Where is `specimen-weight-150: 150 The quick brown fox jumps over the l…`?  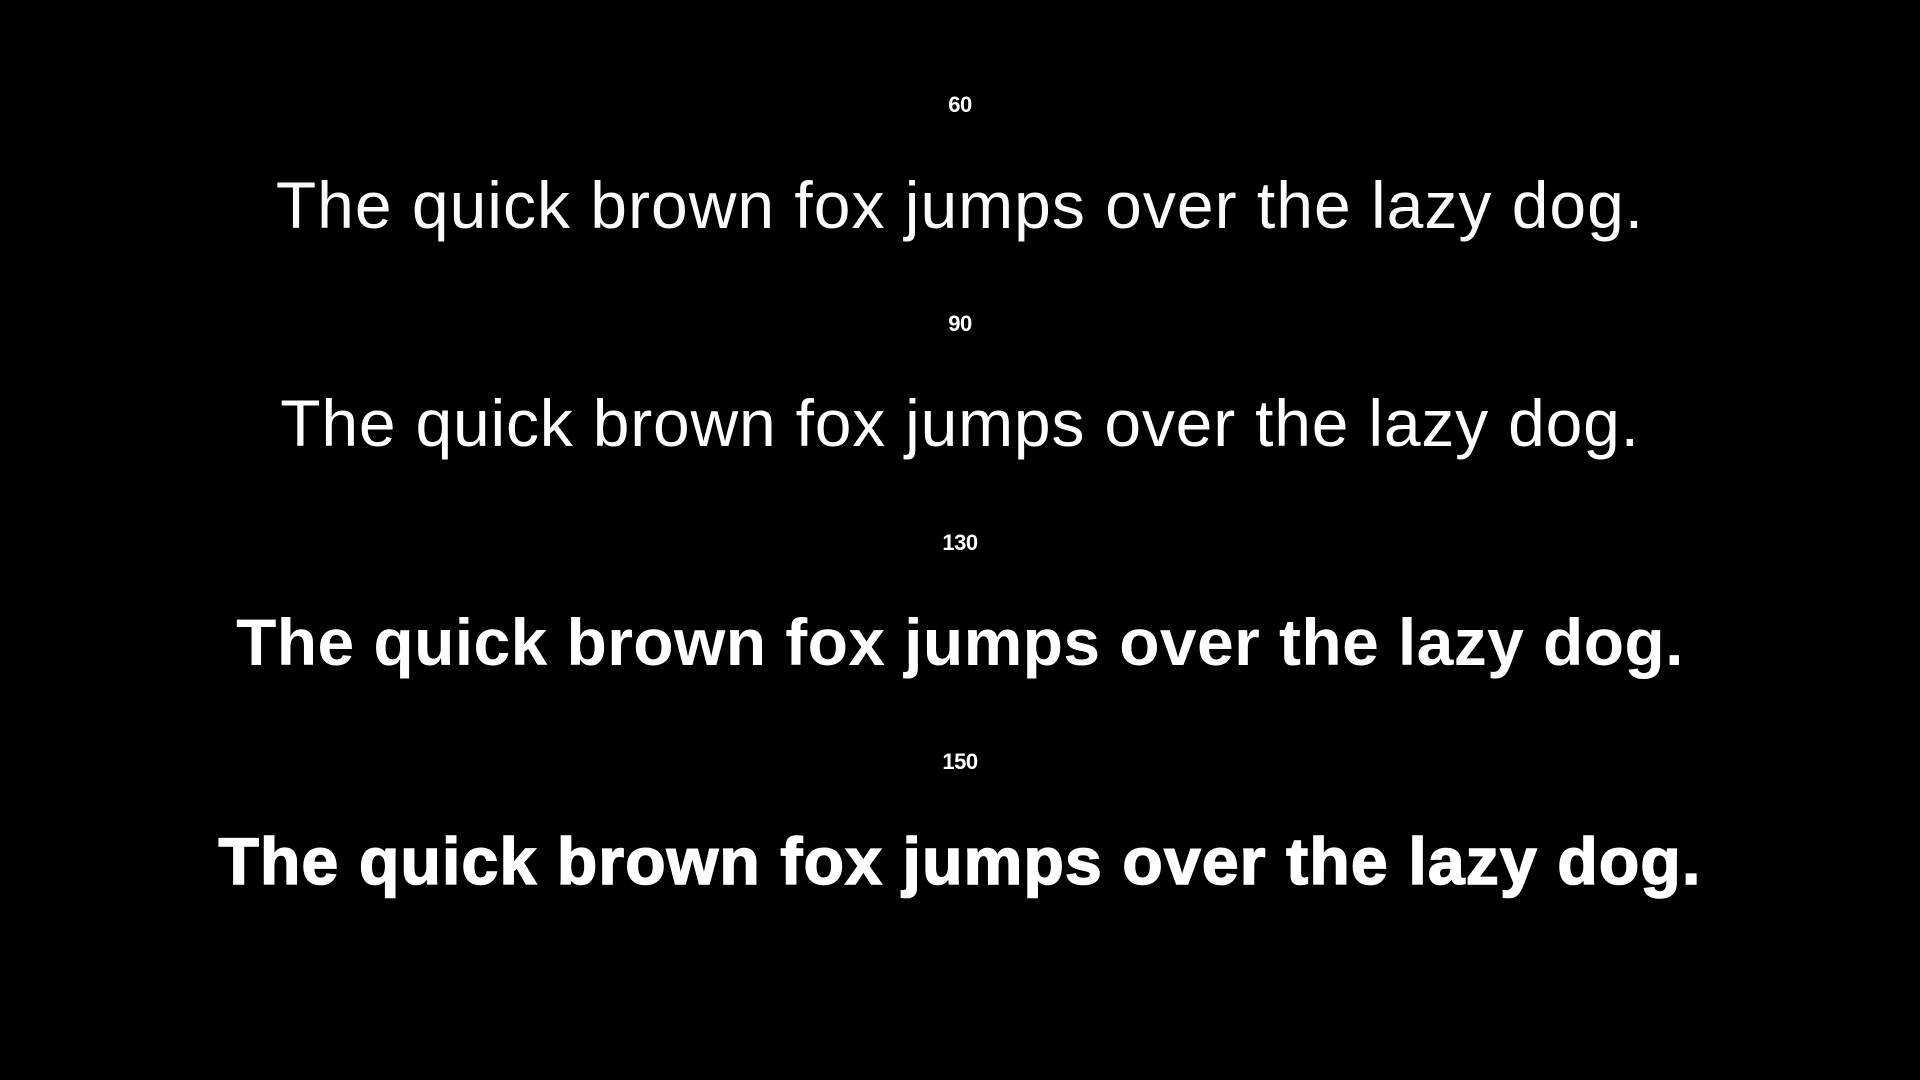 specimen-weight-150: 150 The quick brown fox jumps over the l… is located at coordinates (960, 823).